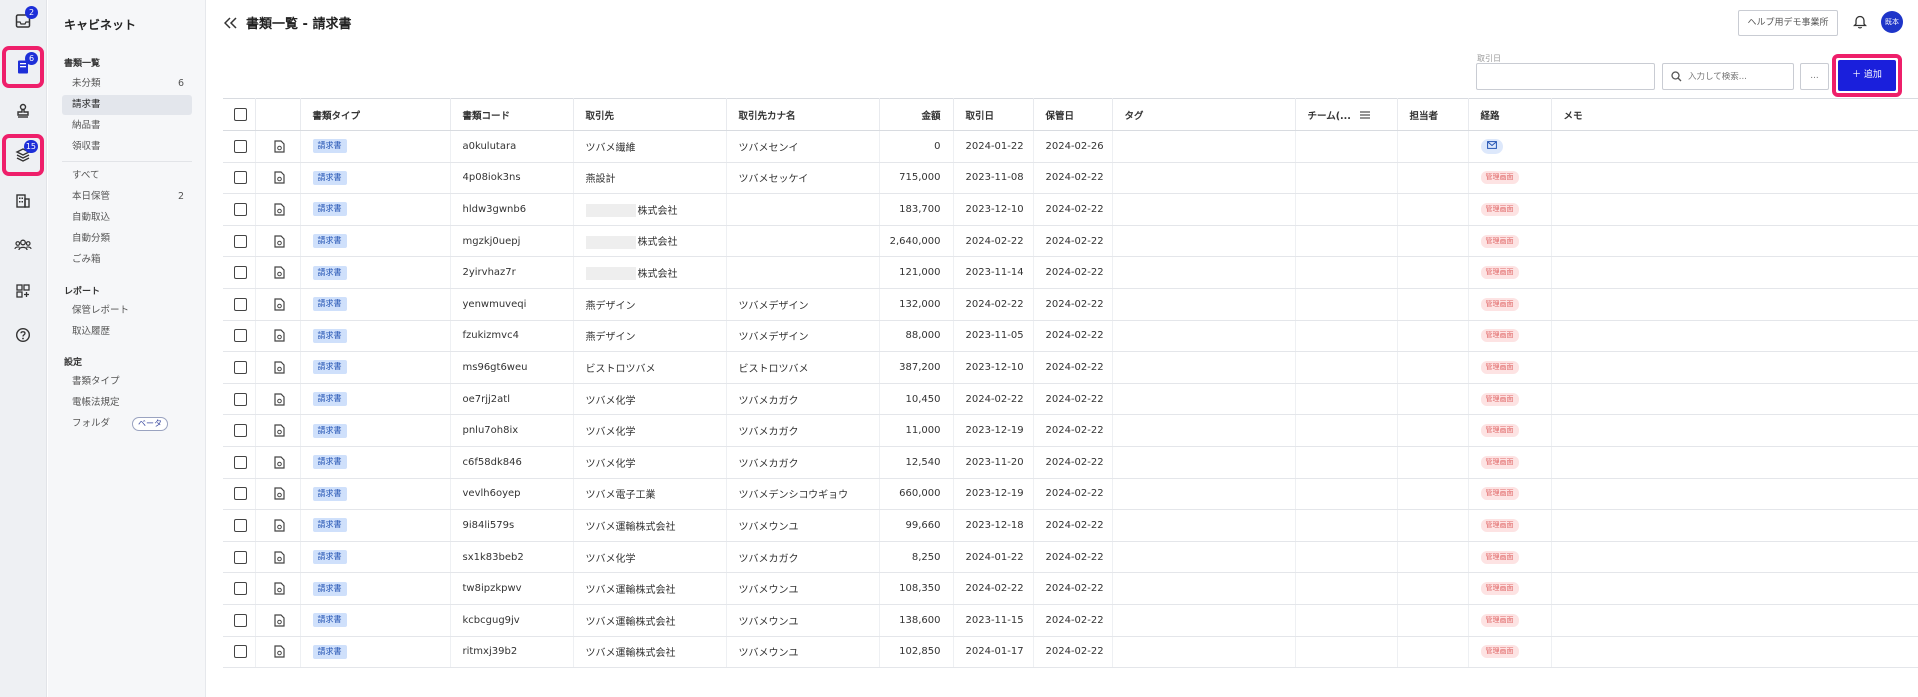 The image size is (1918, 697). Describe the element at coordinates (650, 114) in the screenshot. I see `column-header-partner: 取引先` at that location.